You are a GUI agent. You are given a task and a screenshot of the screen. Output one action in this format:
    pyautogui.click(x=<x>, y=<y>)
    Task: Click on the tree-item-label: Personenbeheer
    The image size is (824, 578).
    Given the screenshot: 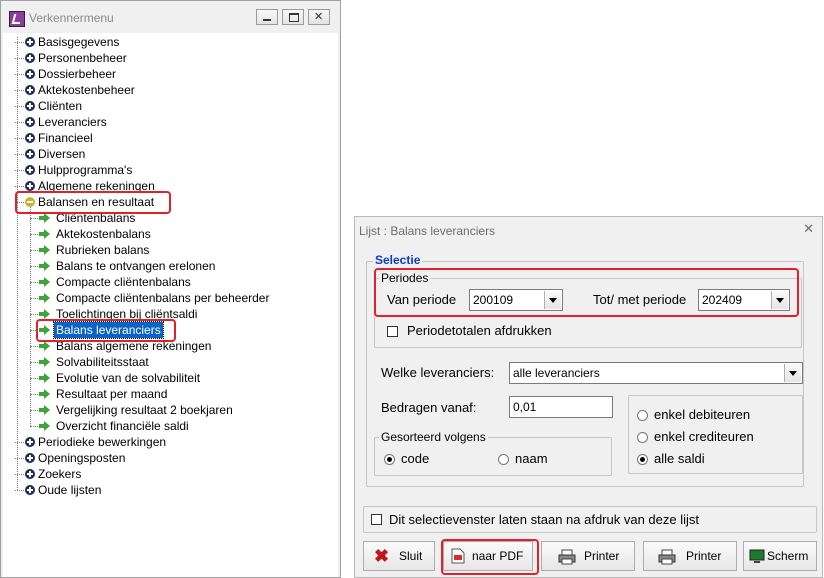 What is the action you would take?
    pyautogui.click(x=82, y=58)
    